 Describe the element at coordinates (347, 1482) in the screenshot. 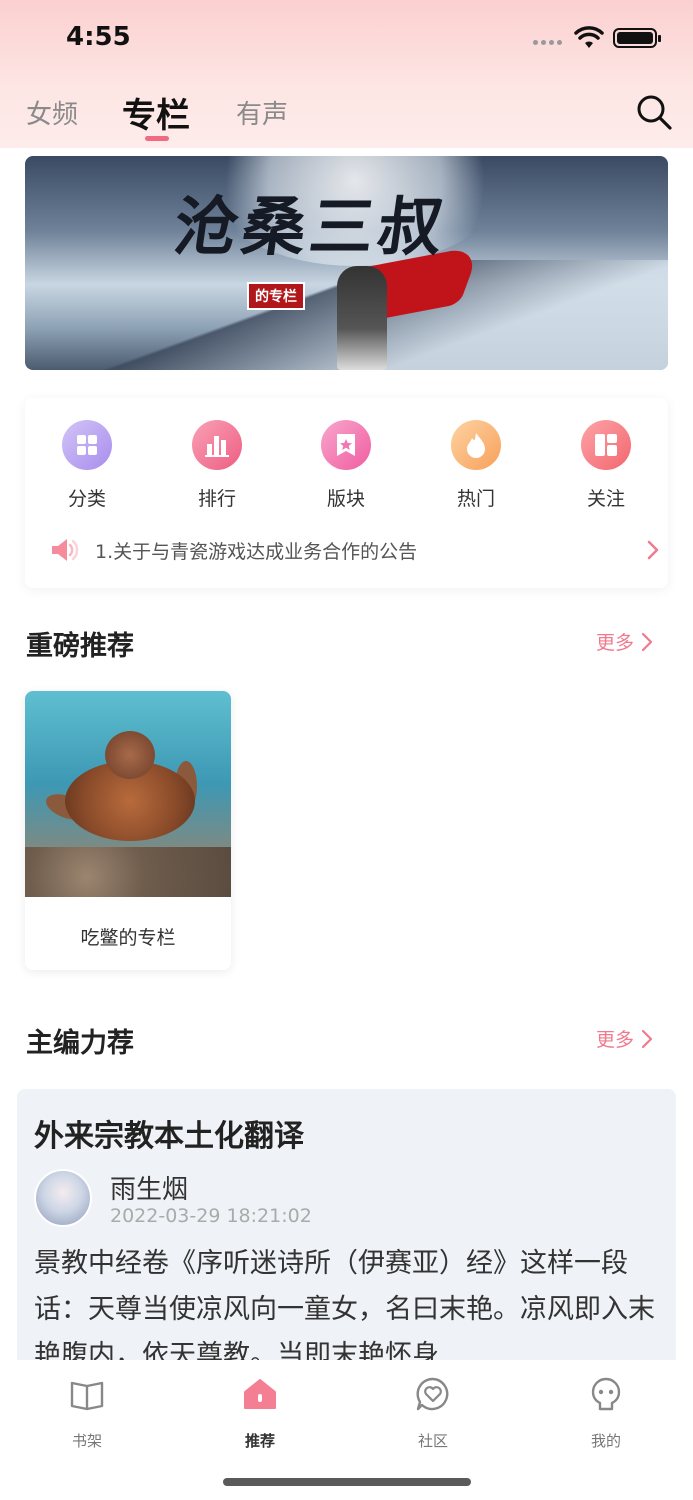

I see `home-indicator` at that location.